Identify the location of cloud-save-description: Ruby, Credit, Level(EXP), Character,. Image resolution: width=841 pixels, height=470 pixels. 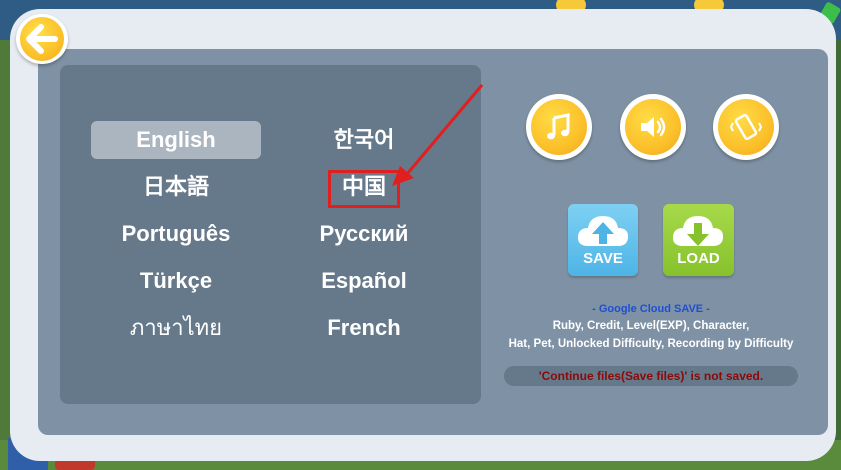
(651, 326).